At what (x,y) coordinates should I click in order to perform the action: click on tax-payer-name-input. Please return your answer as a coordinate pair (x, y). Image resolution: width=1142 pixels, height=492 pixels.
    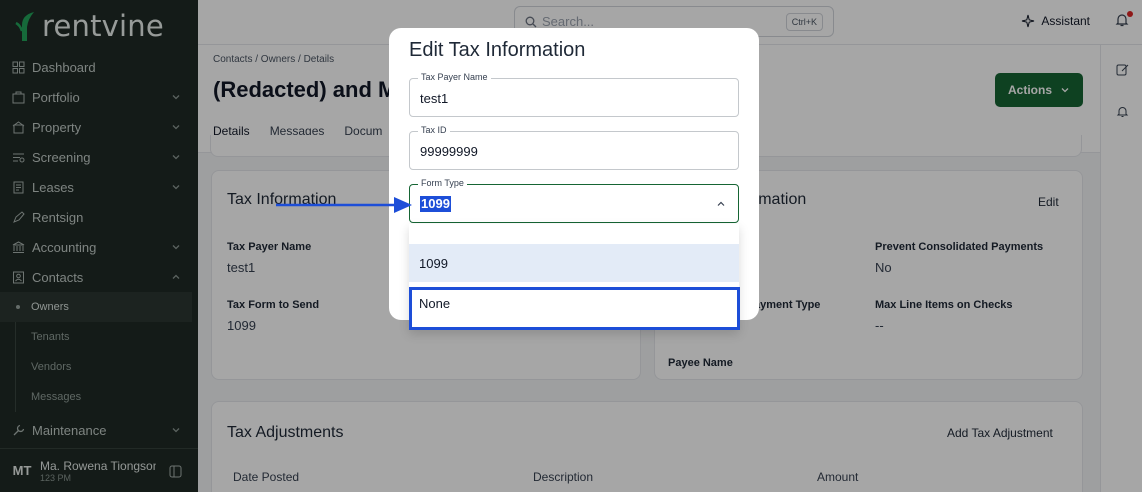
    Looking at the image, I should click on (574, 97).